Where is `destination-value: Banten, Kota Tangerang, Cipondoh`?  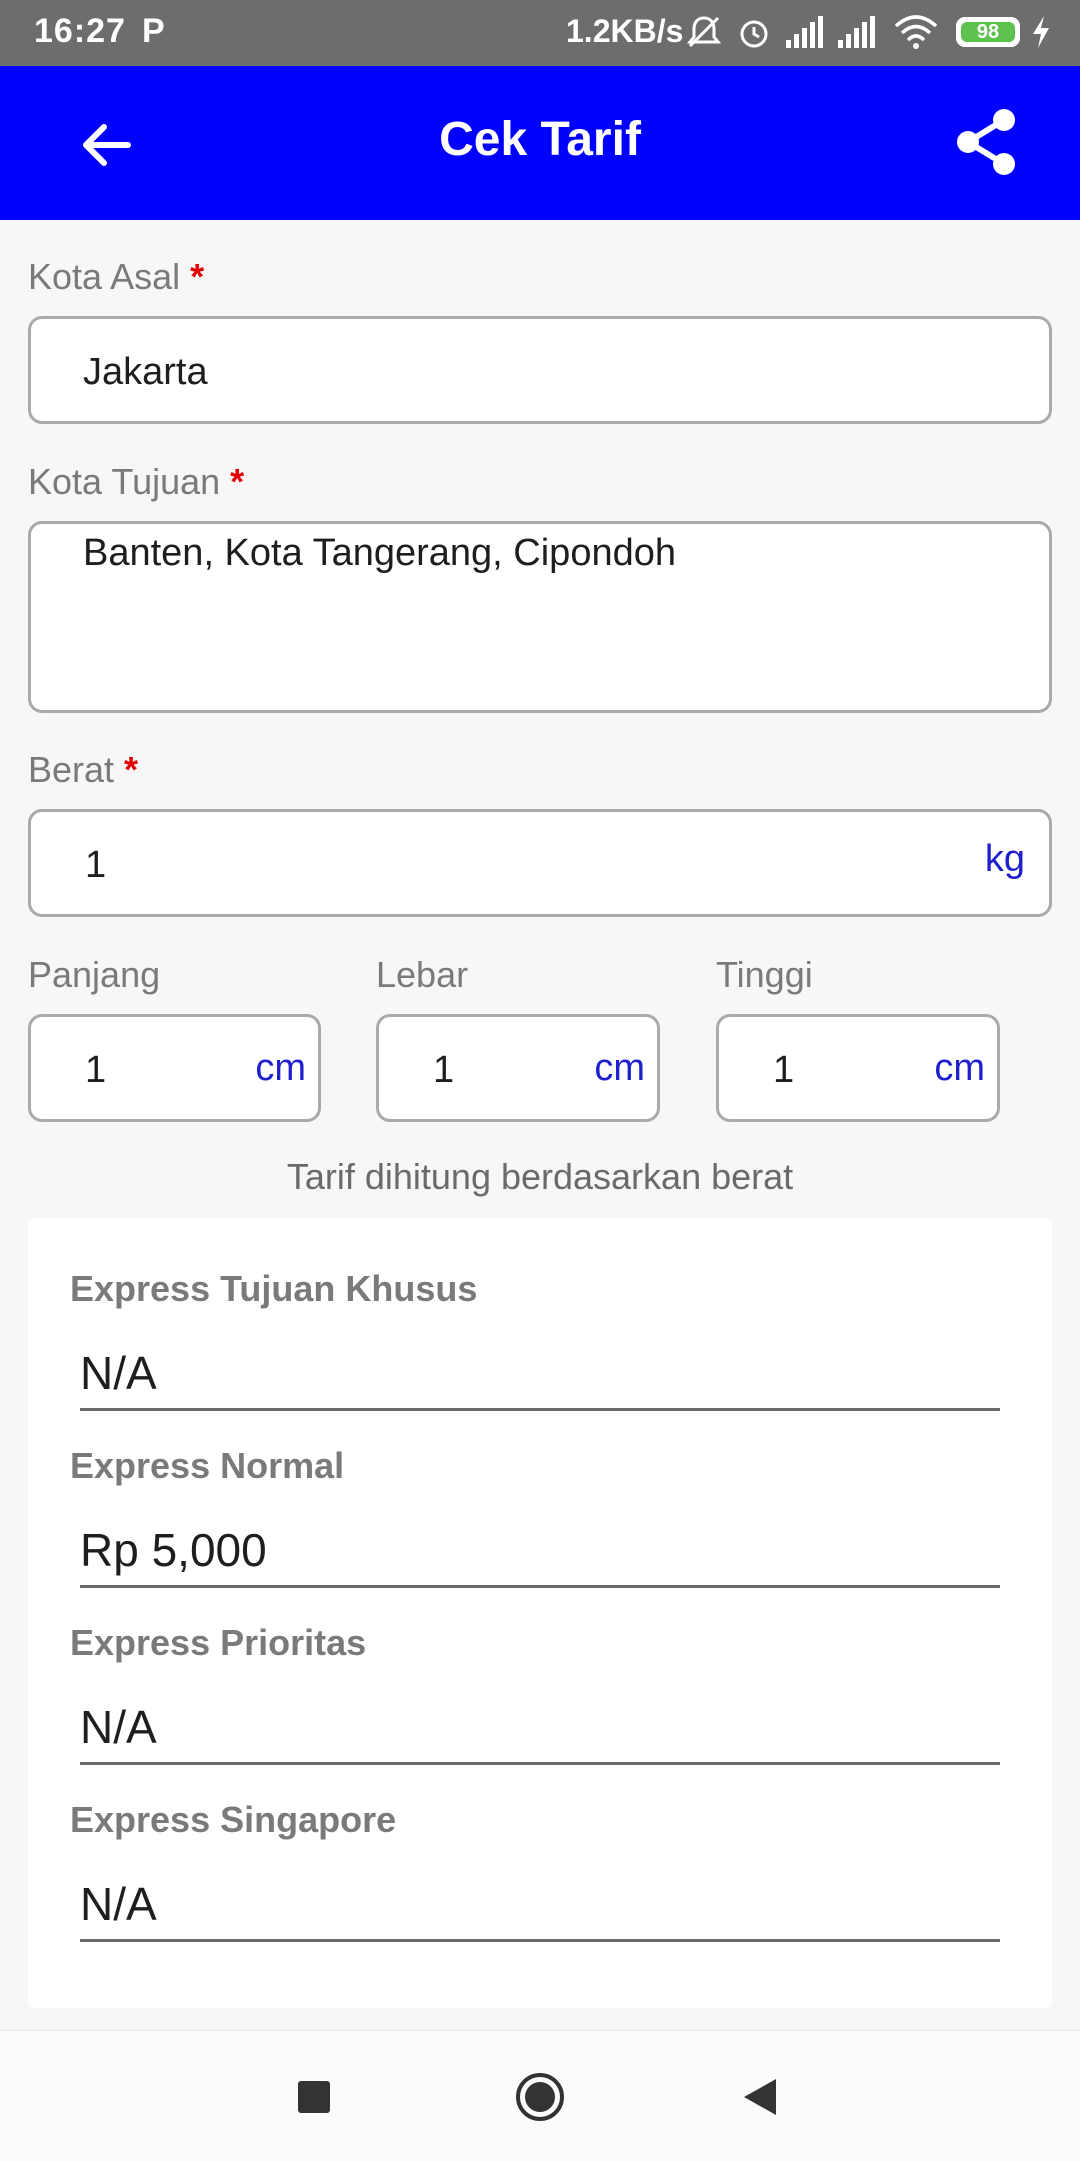
destination-value: Banten, Kota Tangerang, Cipondoh is located at coordinates (379, 553).